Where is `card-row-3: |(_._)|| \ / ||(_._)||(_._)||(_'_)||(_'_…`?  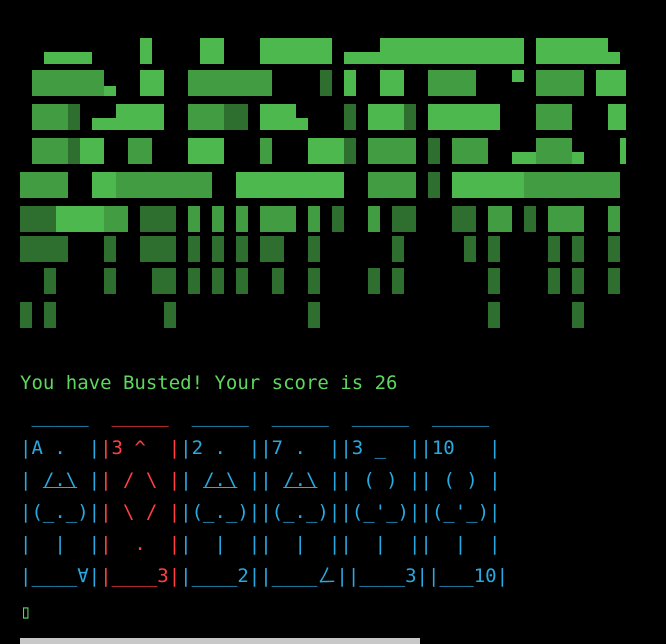 card-row-3: |(_._)|| \ / ||(_._)||(_._)||(_'_)||(_'_… is located at coordinates (264, 512).